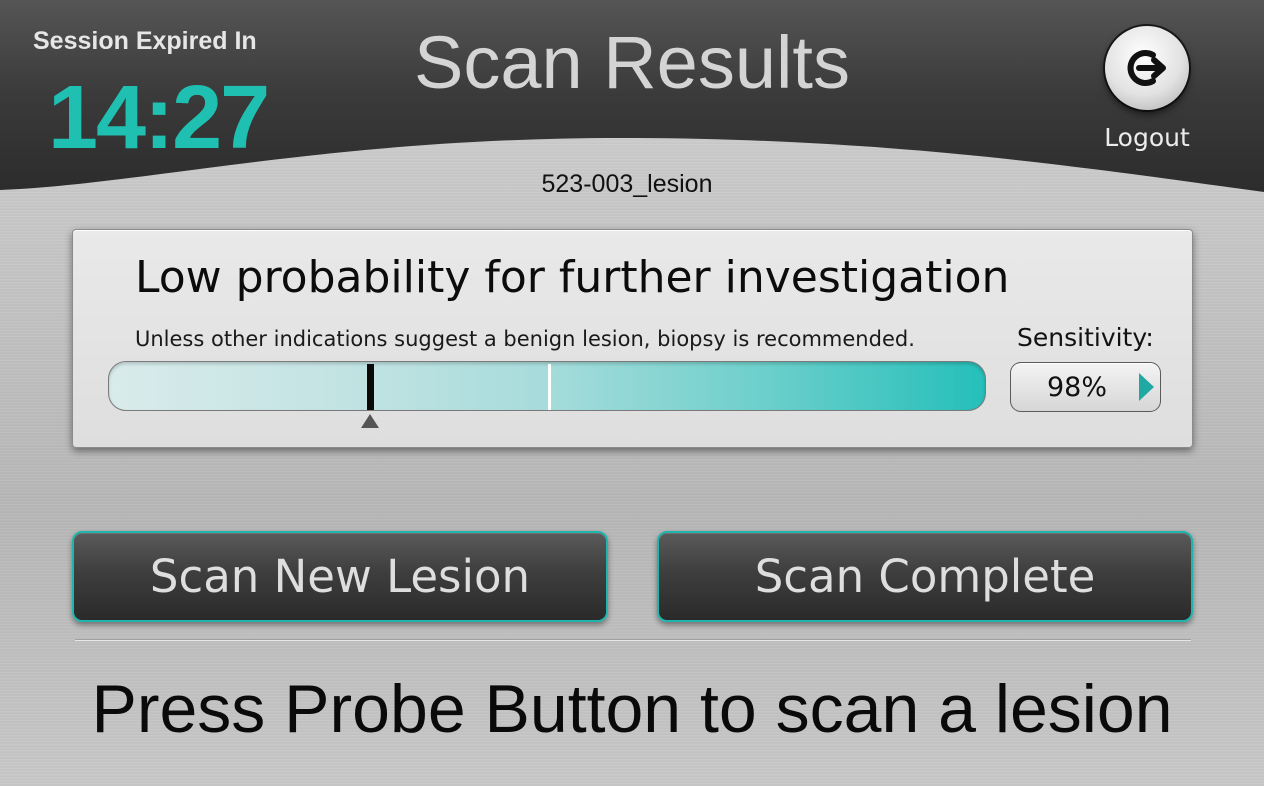 Image resolution: width=1264 pixels, height=786 pixels. I want to click on probability-bar, so click(547, 386).